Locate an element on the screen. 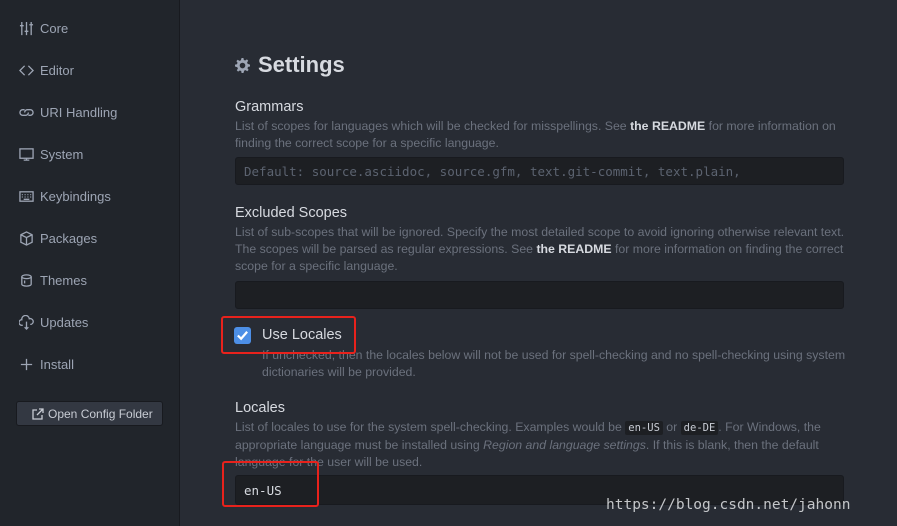 The width and height of the screenshot is (897, 526). sidebar-item-editor: Editor is located at coordinates (46, 70).